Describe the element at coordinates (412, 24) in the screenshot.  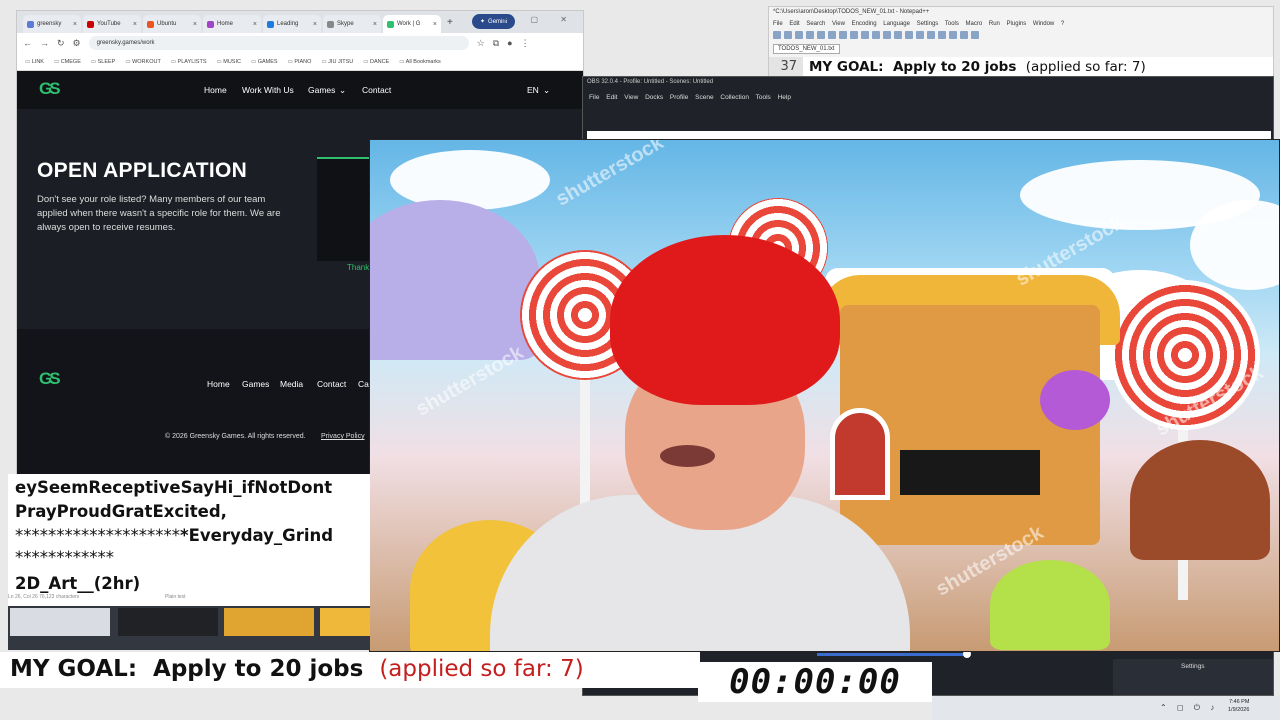
I see `browser-tab-active: Work | G ×` at that location.